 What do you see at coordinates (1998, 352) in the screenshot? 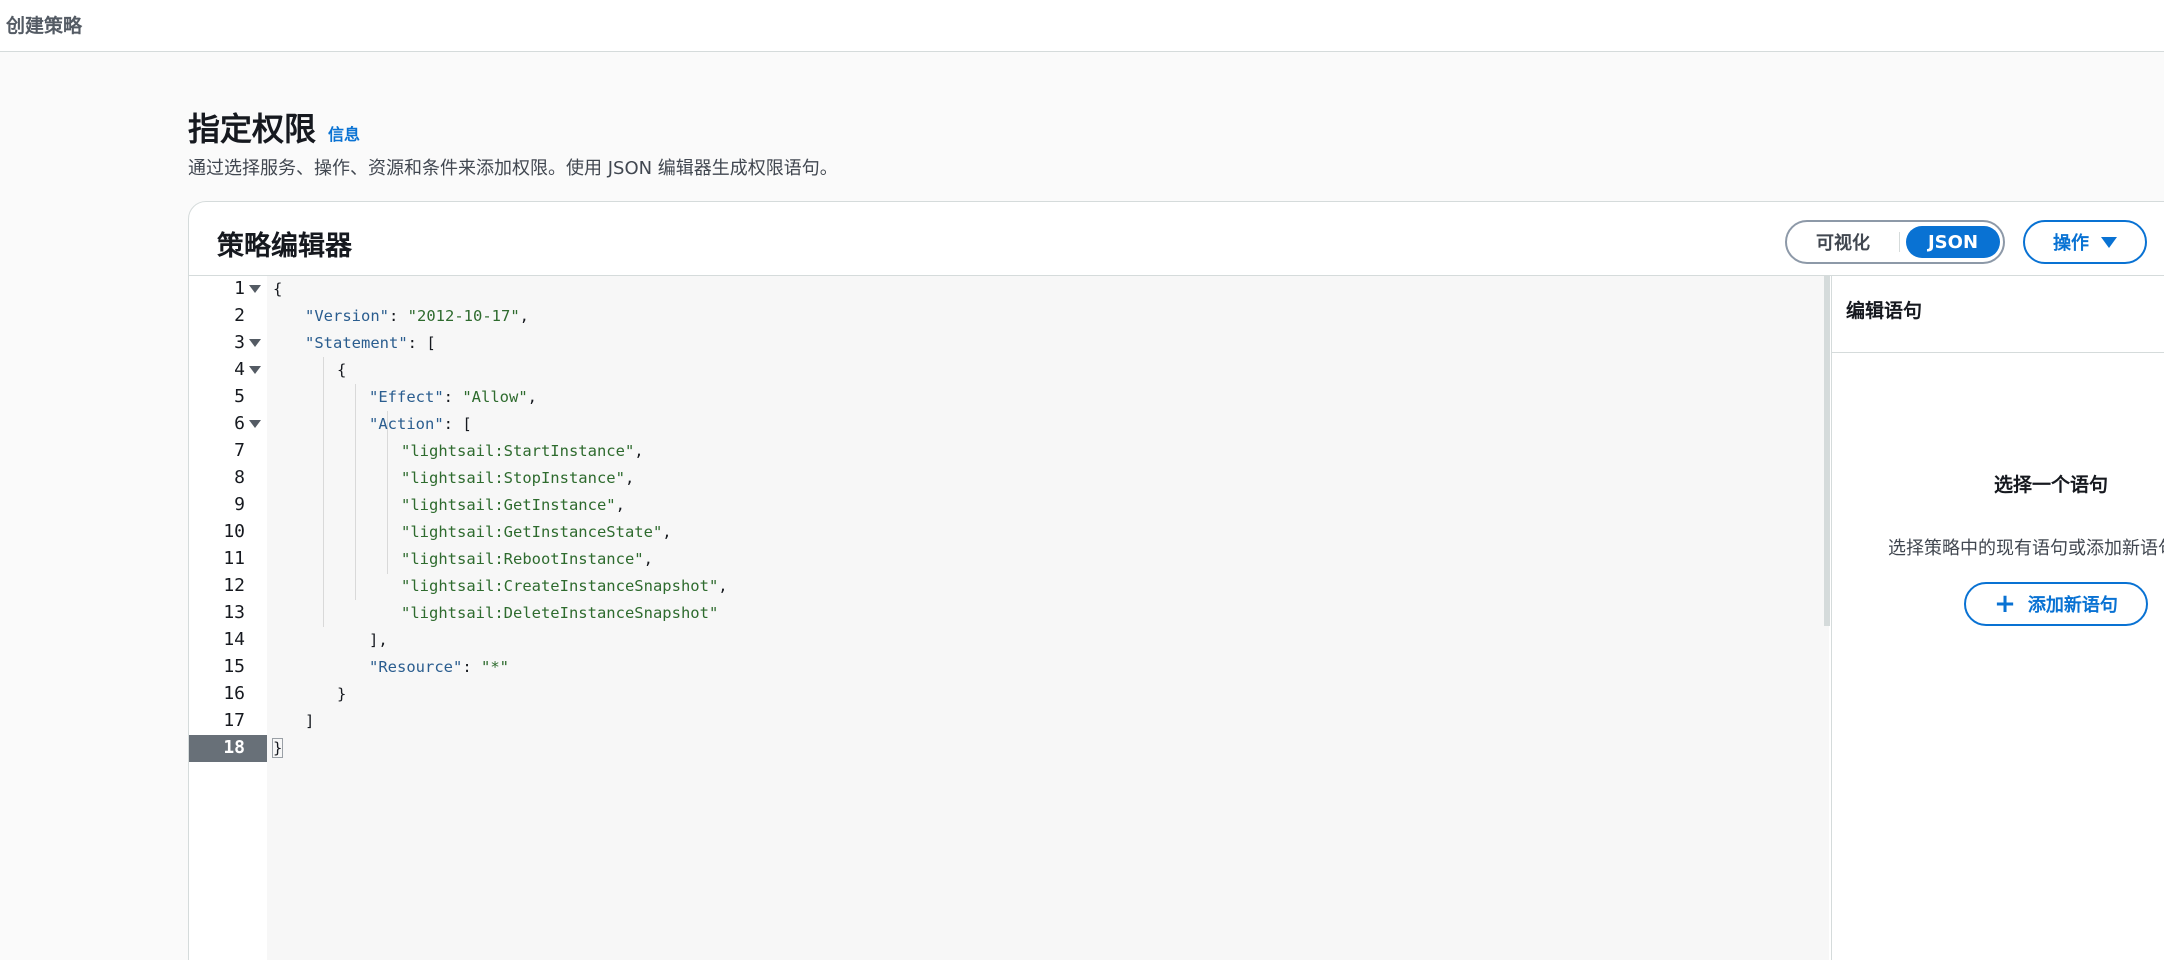
I see `divider` at bounding box center [1998, 352].